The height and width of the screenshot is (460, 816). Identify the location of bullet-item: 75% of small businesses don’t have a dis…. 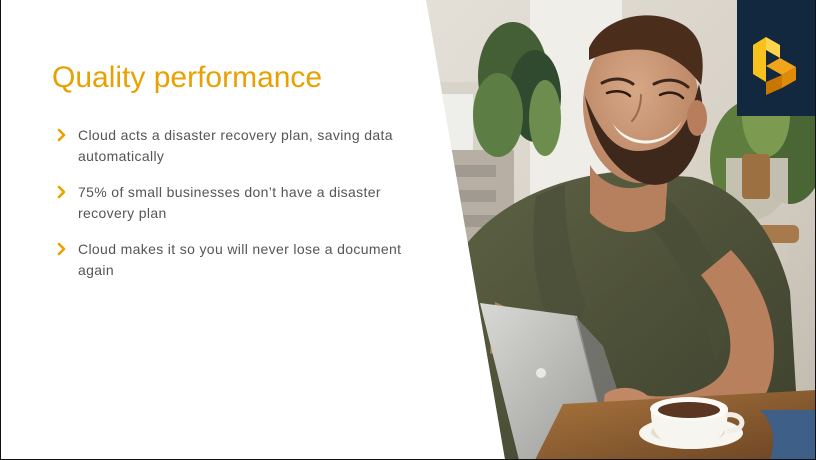
(242, 203).